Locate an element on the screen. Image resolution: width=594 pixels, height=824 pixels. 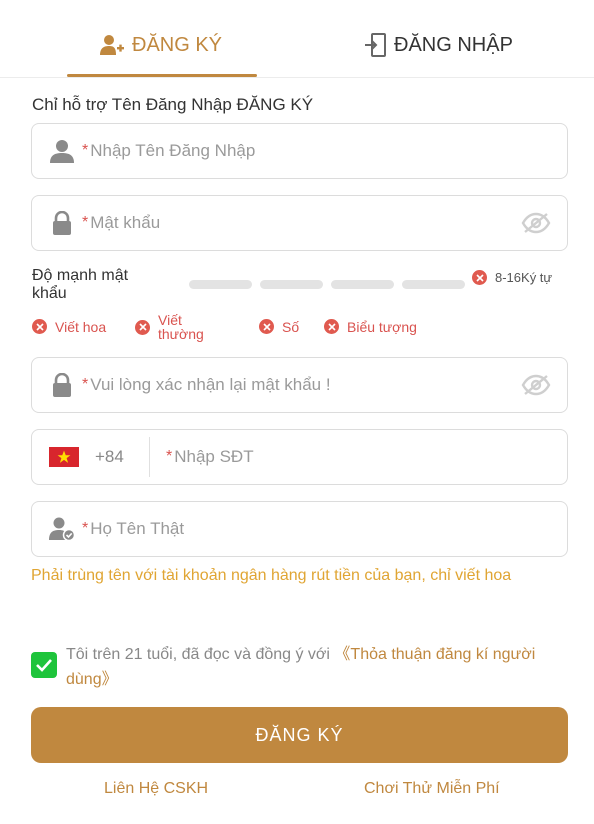
register-submit-button: ĐĂNG KÝ is located at coordinates (299, 735).